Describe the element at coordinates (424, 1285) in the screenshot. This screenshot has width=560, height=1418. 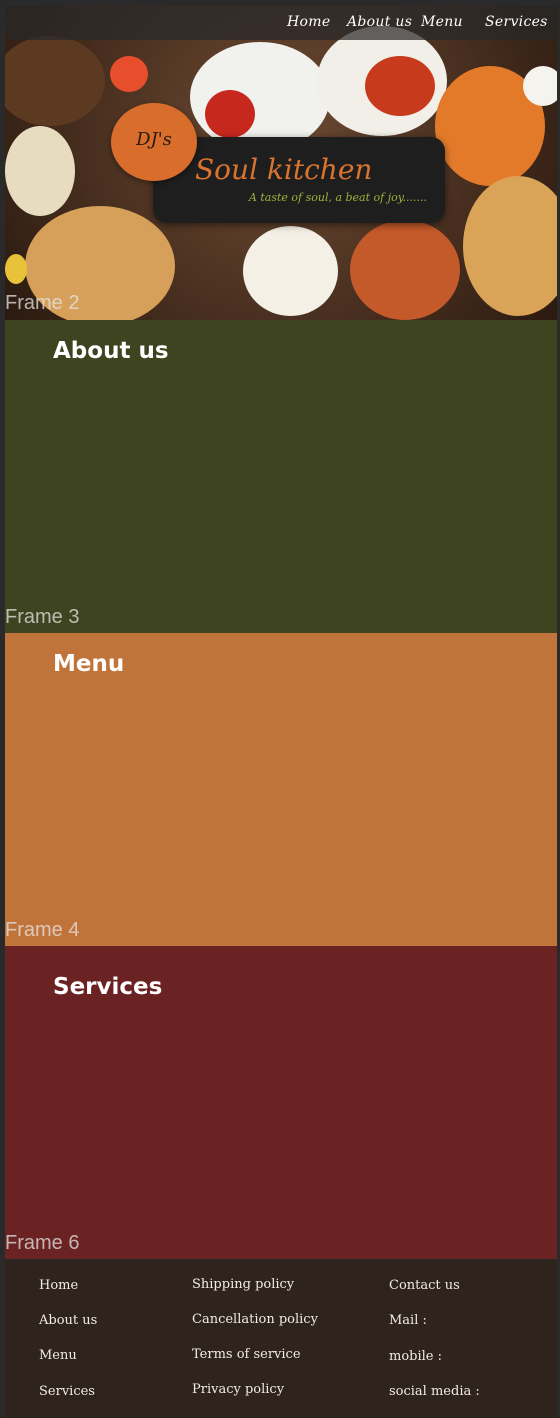
I see `footer-contact-heading: Contact us` at that location.